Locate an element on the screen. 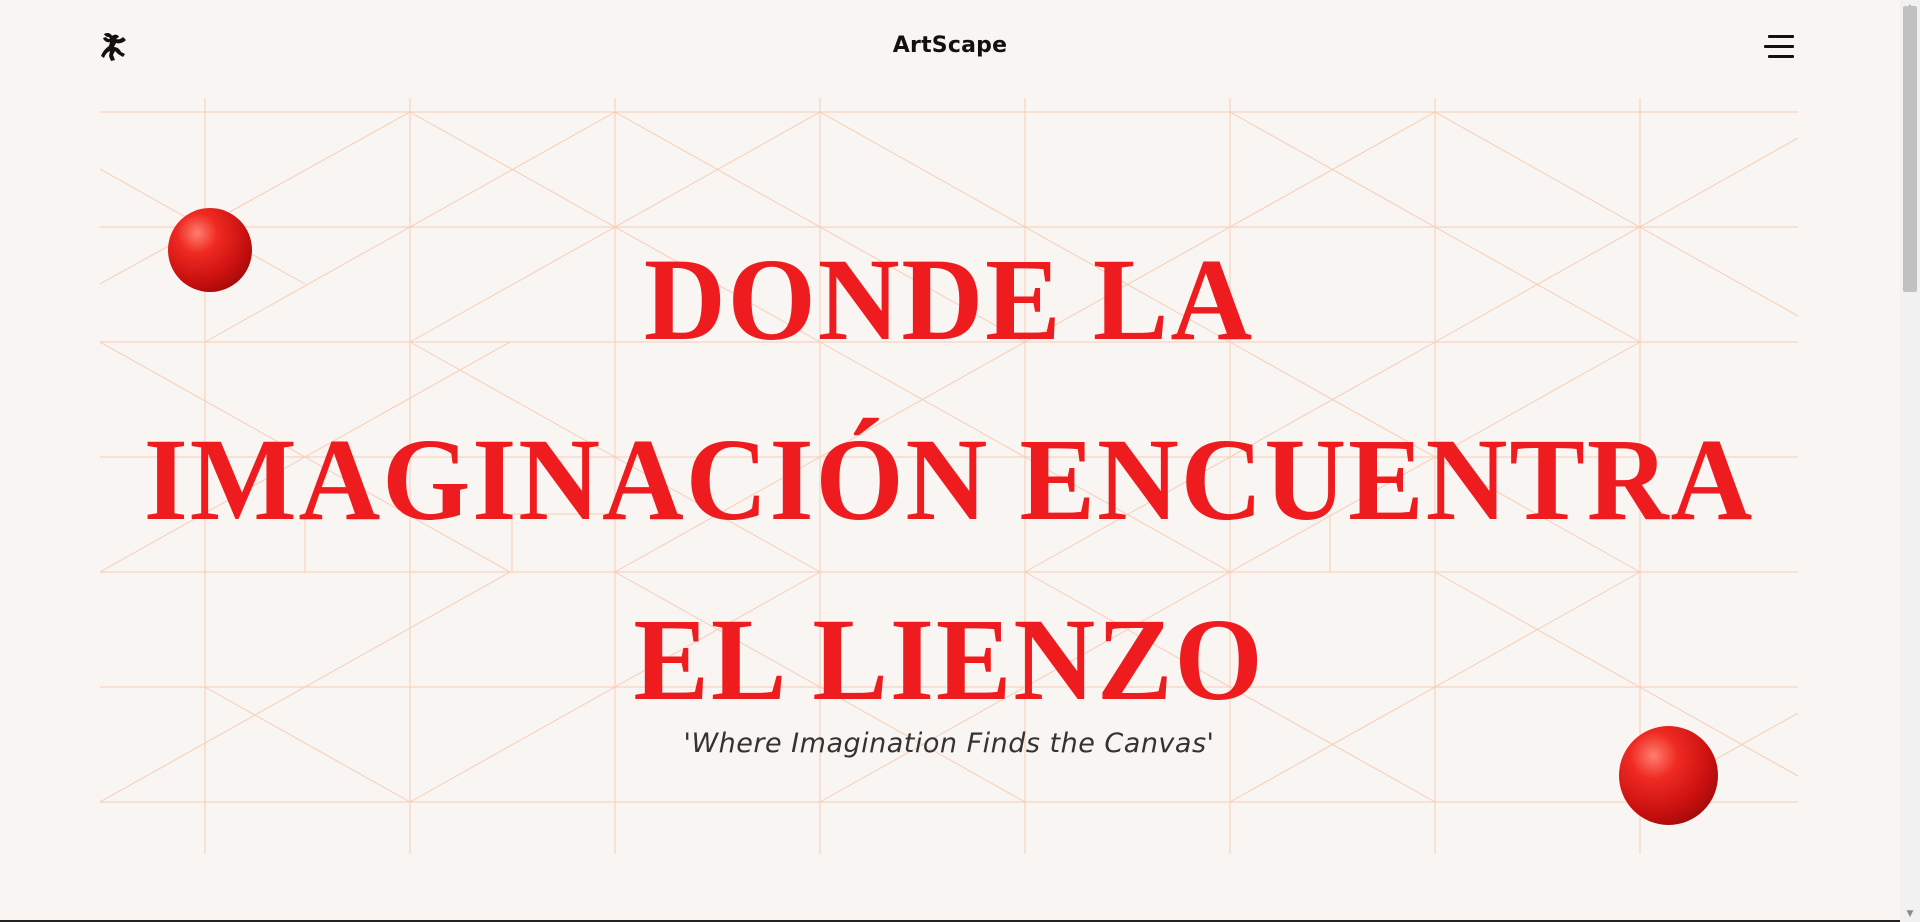 This screenshot has width=1920, height=922. scroll-down-arrow-icon: ▼ is located at coordinates (1910, 914).